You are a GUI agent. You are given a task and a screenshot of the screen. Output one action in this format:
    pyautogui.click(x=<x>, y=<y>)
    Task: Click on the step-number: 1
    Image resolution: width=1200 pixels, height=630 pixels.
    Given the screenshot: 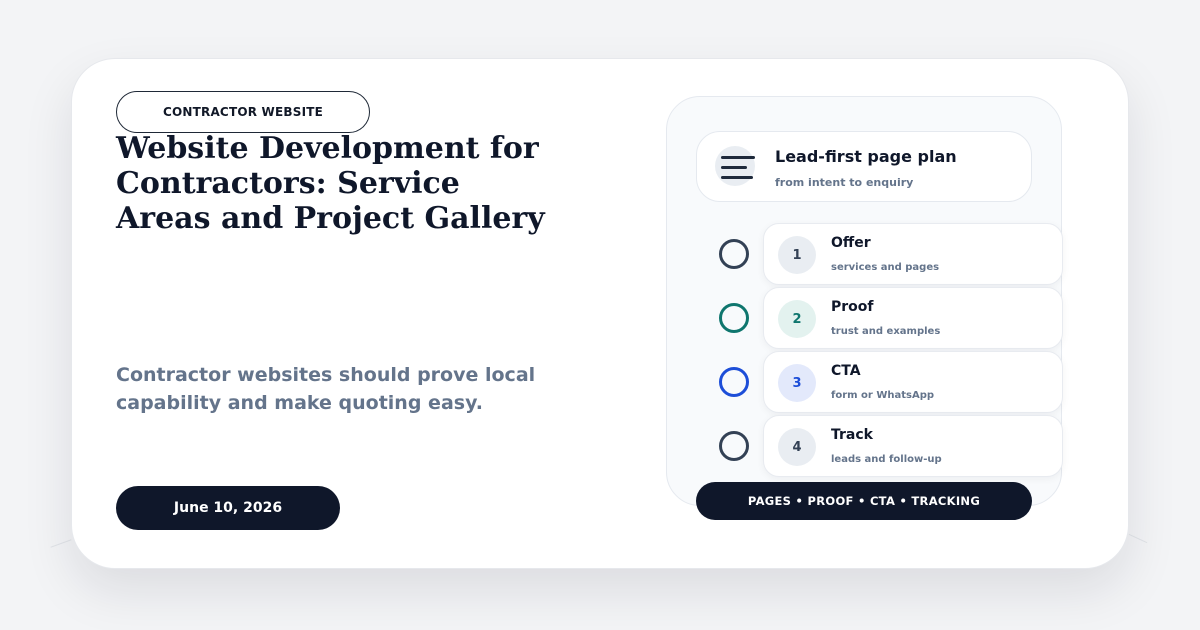 What is the action you would take?
    pyautogui.click(x=797, y=255)
    